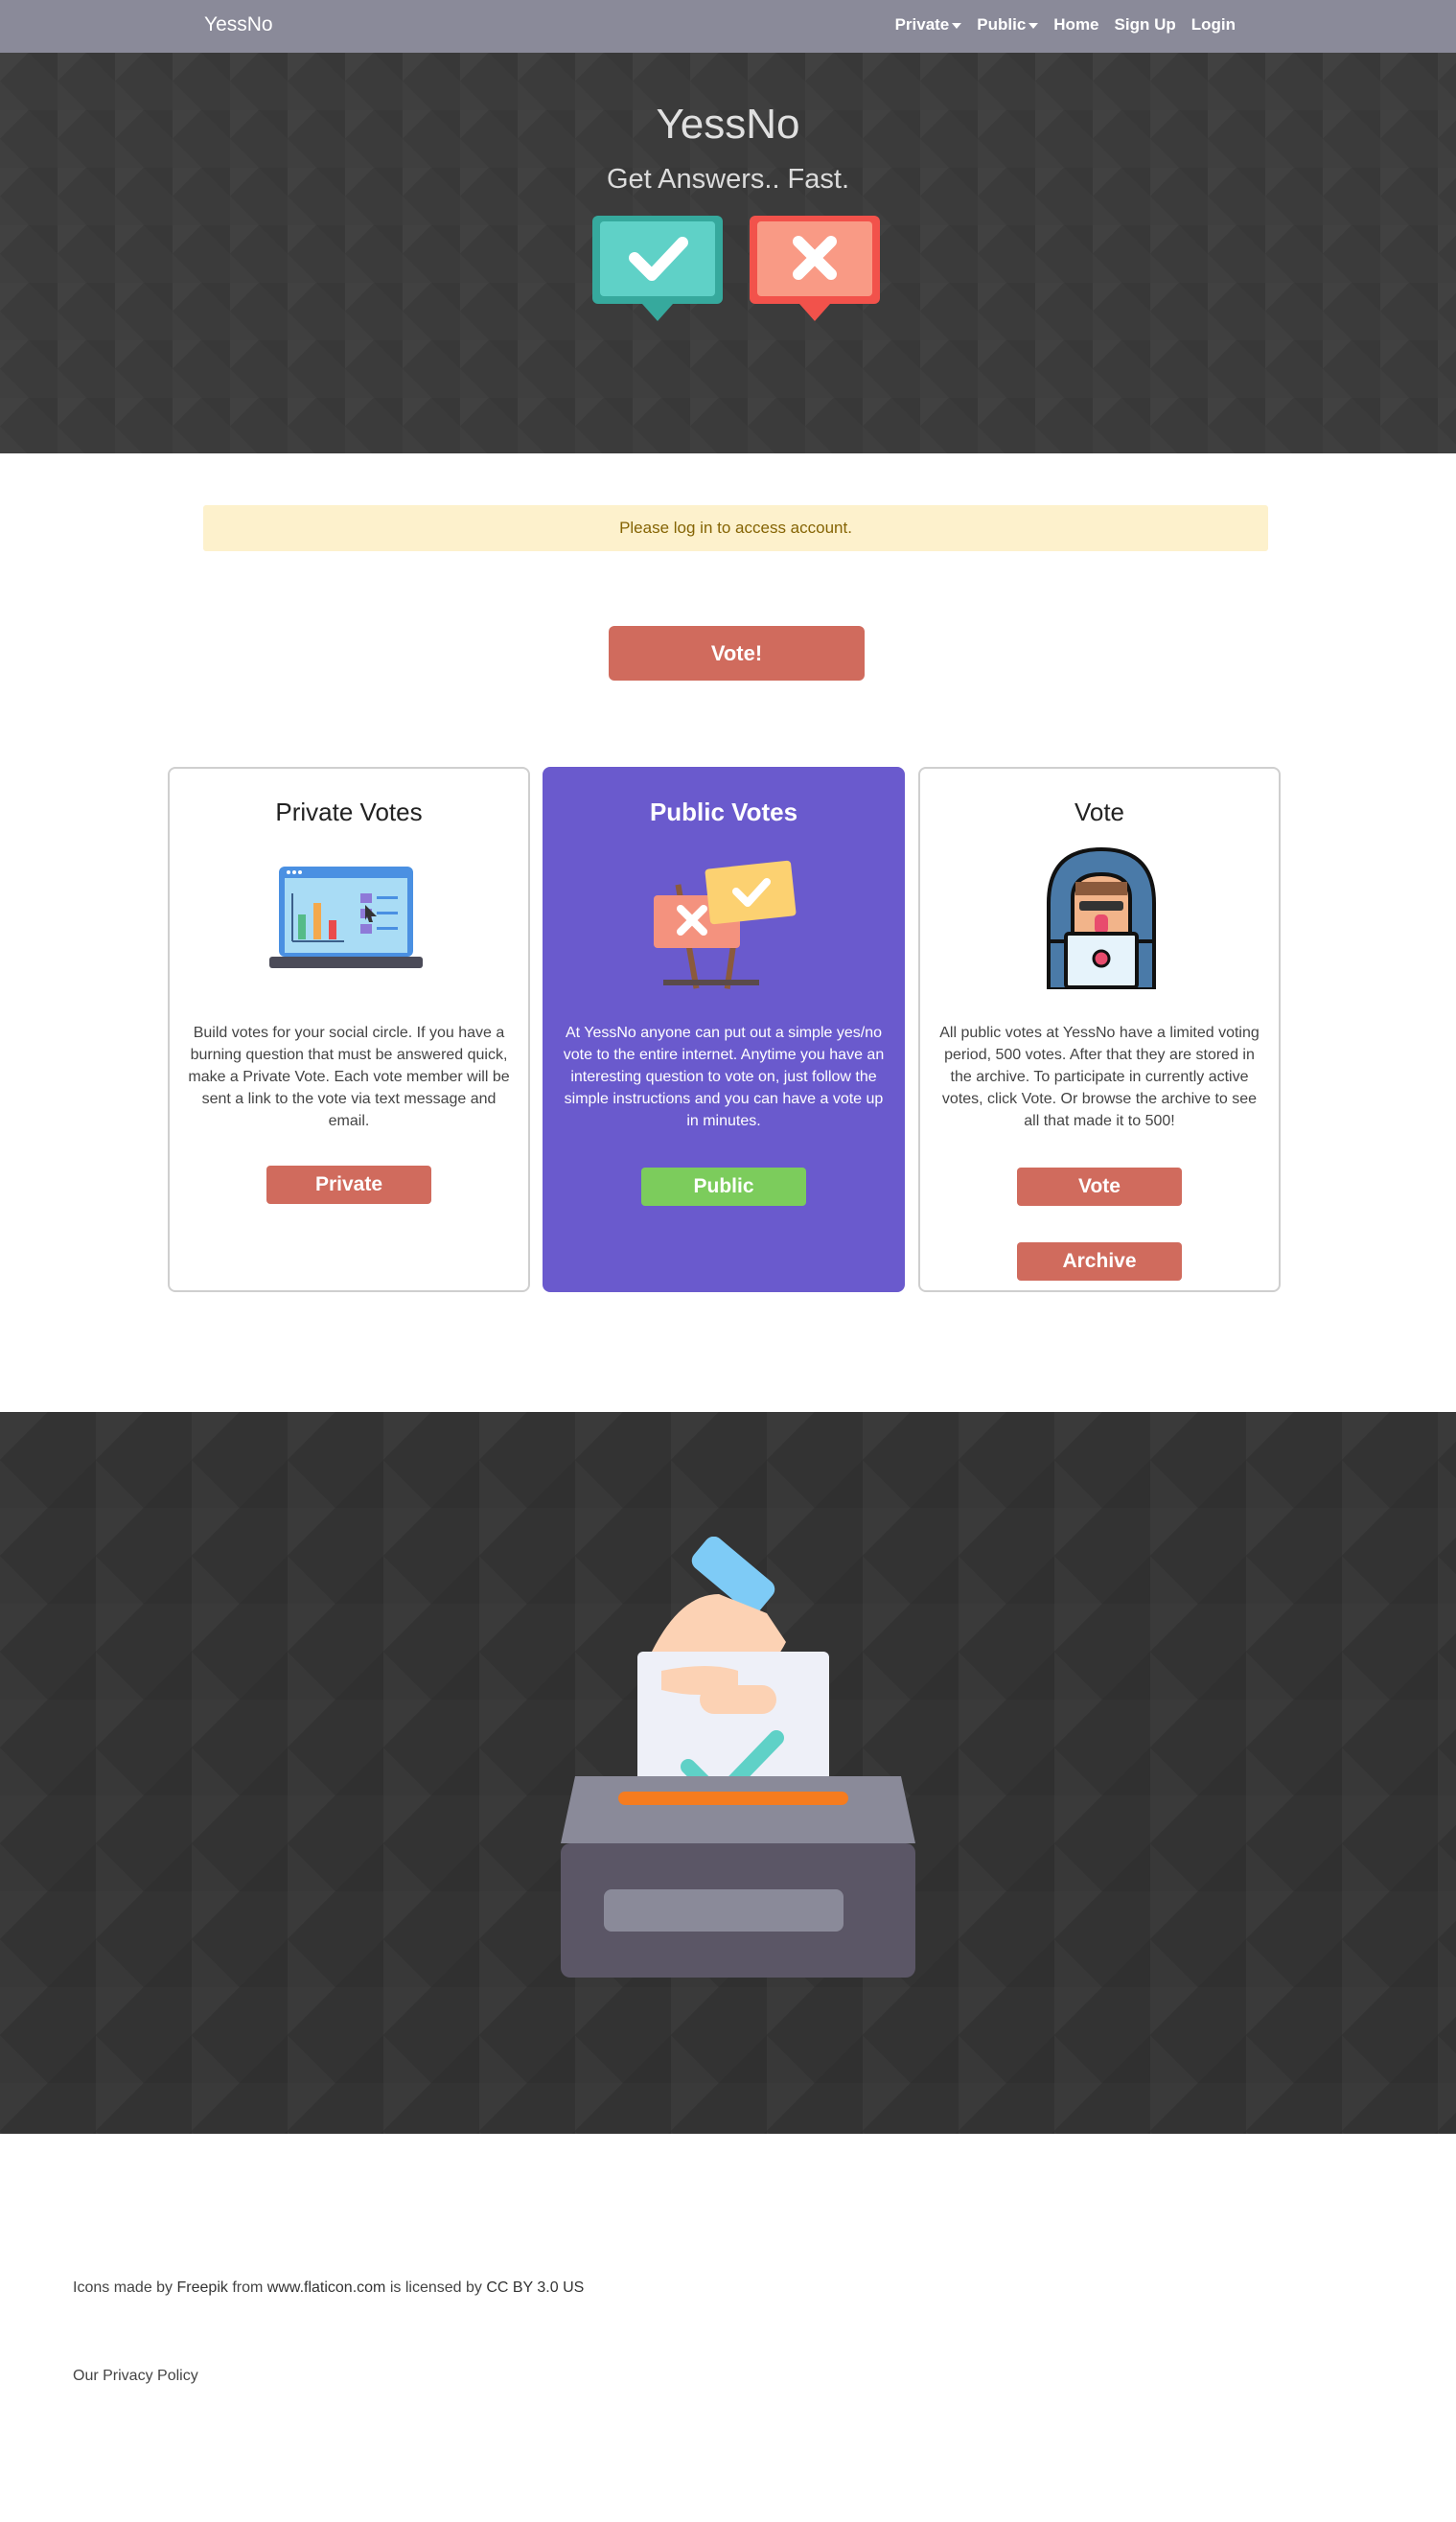 The image size is (1456, 2522). I want to click on vote-button: Vote!, so click(737, 653).